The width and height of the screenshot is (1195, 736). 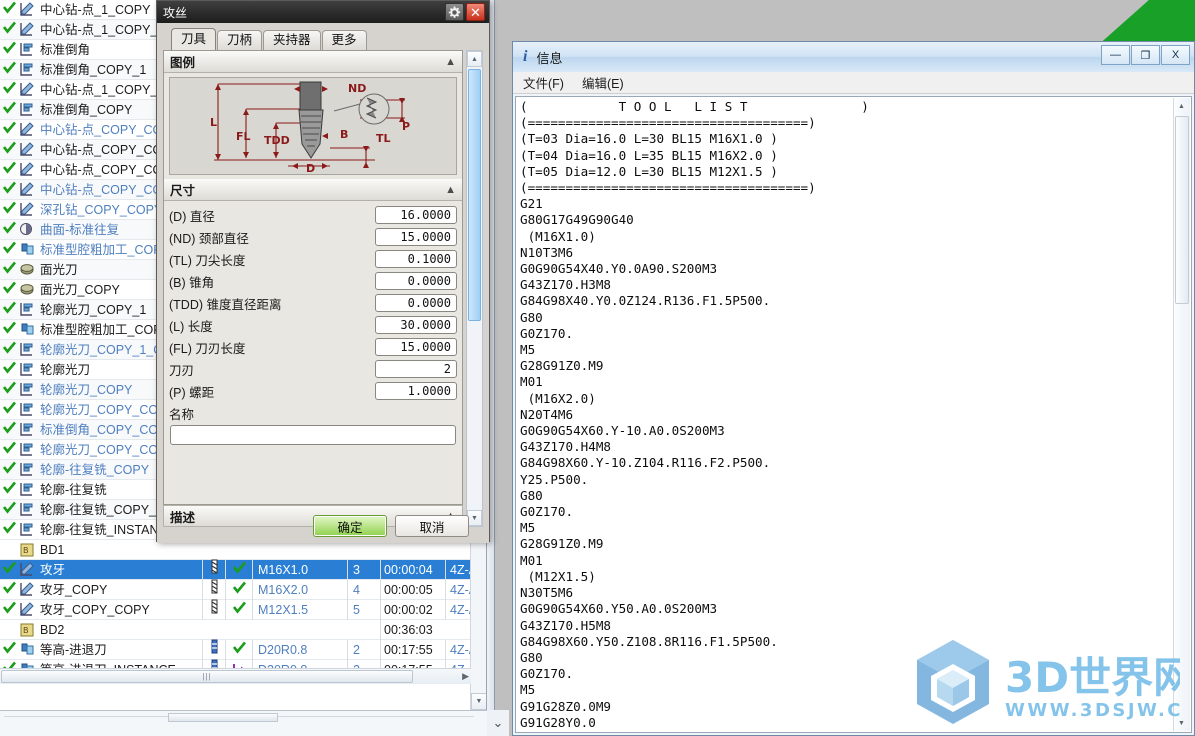 What do you see at coordinates (243, 649) in the screenshot?
I see `table-row: 等高-进退刀D20R0.8200:17:554Z-A-90` at bounding box center [243, 649].